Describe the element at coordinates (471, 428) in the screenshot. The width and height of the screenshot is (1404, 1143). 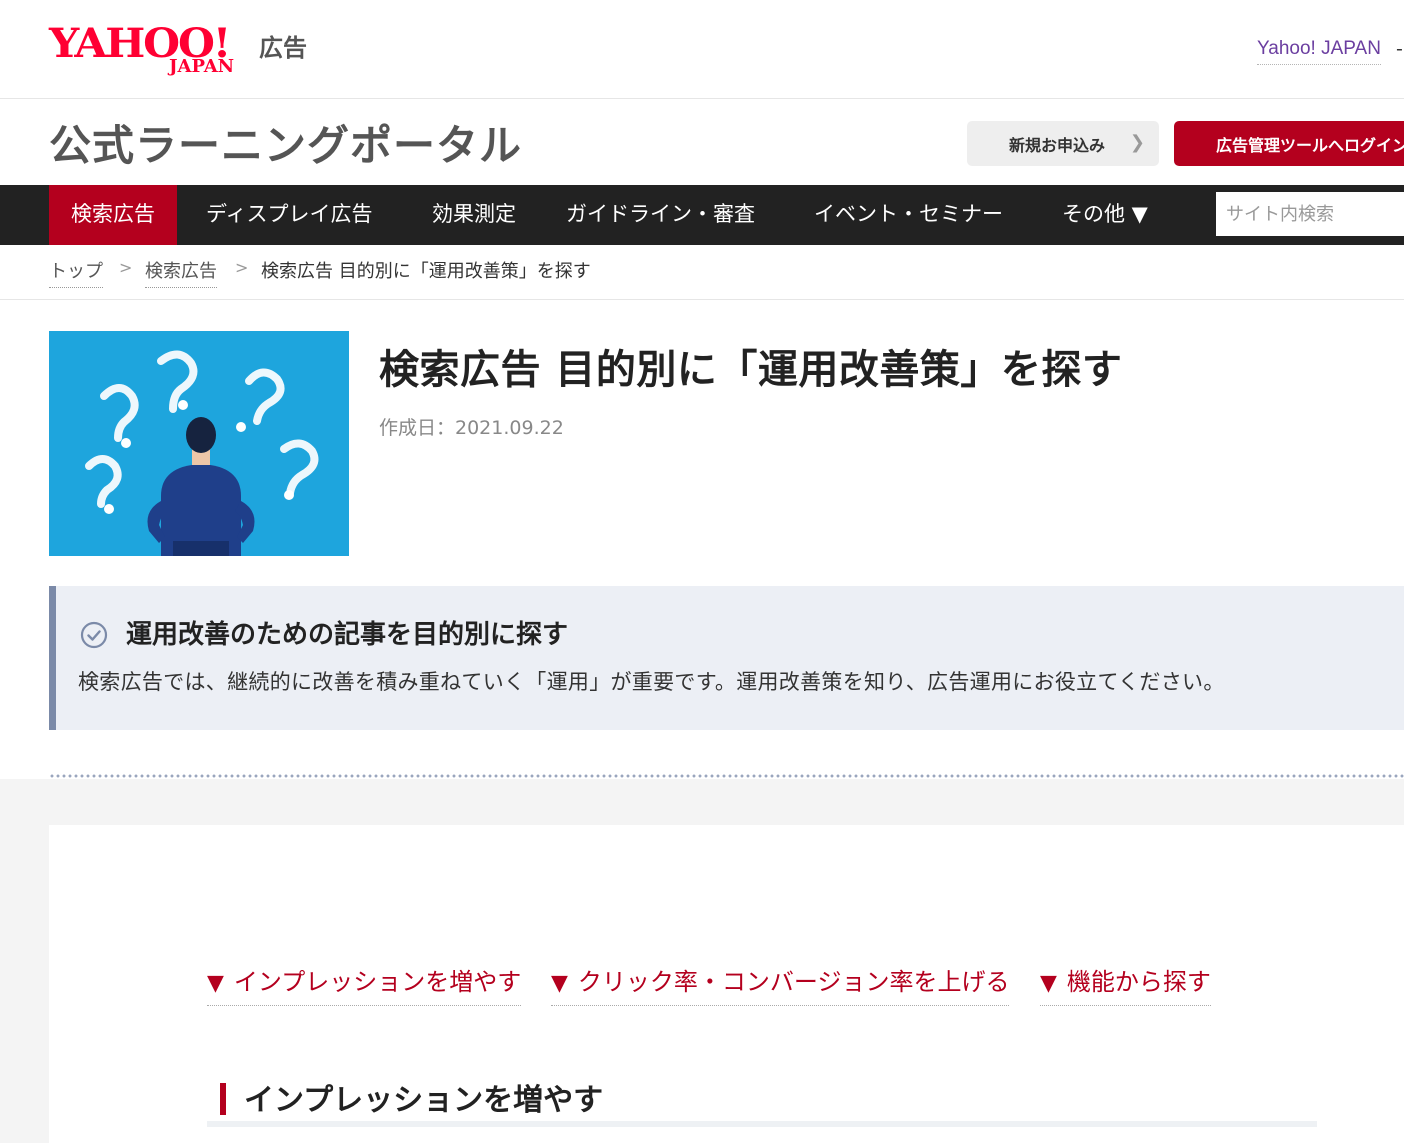
I see `created-date: 作成日：2021.09.22` at that location.